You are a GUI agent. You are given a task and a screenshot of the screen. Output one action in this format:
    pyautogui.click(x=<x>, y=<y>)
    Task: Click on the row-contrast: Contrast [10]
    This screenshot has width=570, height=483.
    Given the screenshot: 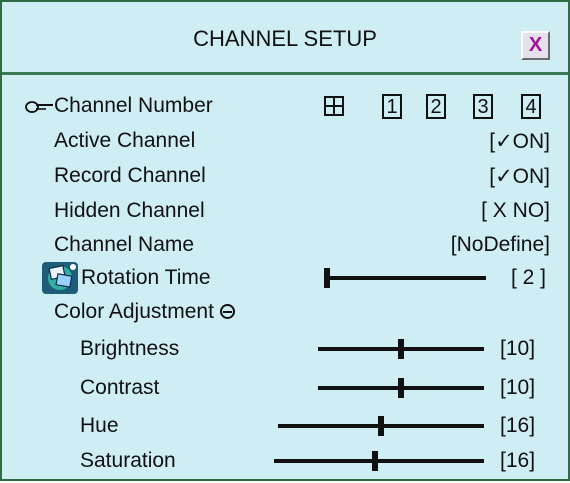 What is the action you would take?
    pyautogui.click(x=285, y=393)
    